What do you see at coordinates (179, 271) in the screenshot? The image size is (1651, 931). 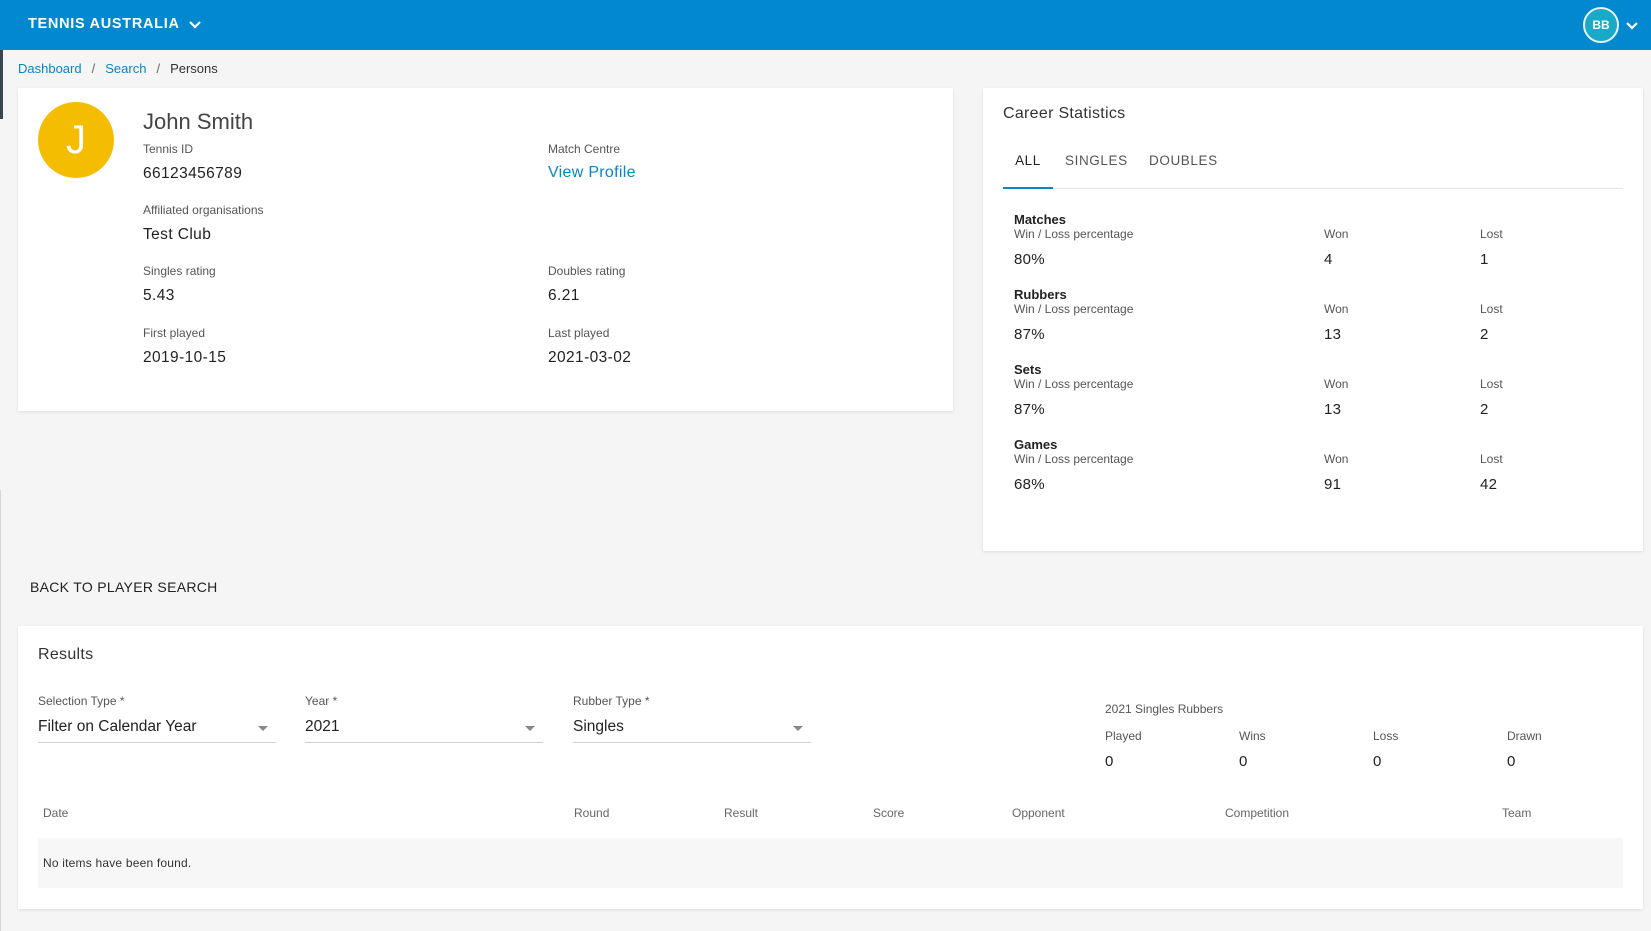 I see `singles-rating-label: Singles rating` at bounding box center [179, 271].